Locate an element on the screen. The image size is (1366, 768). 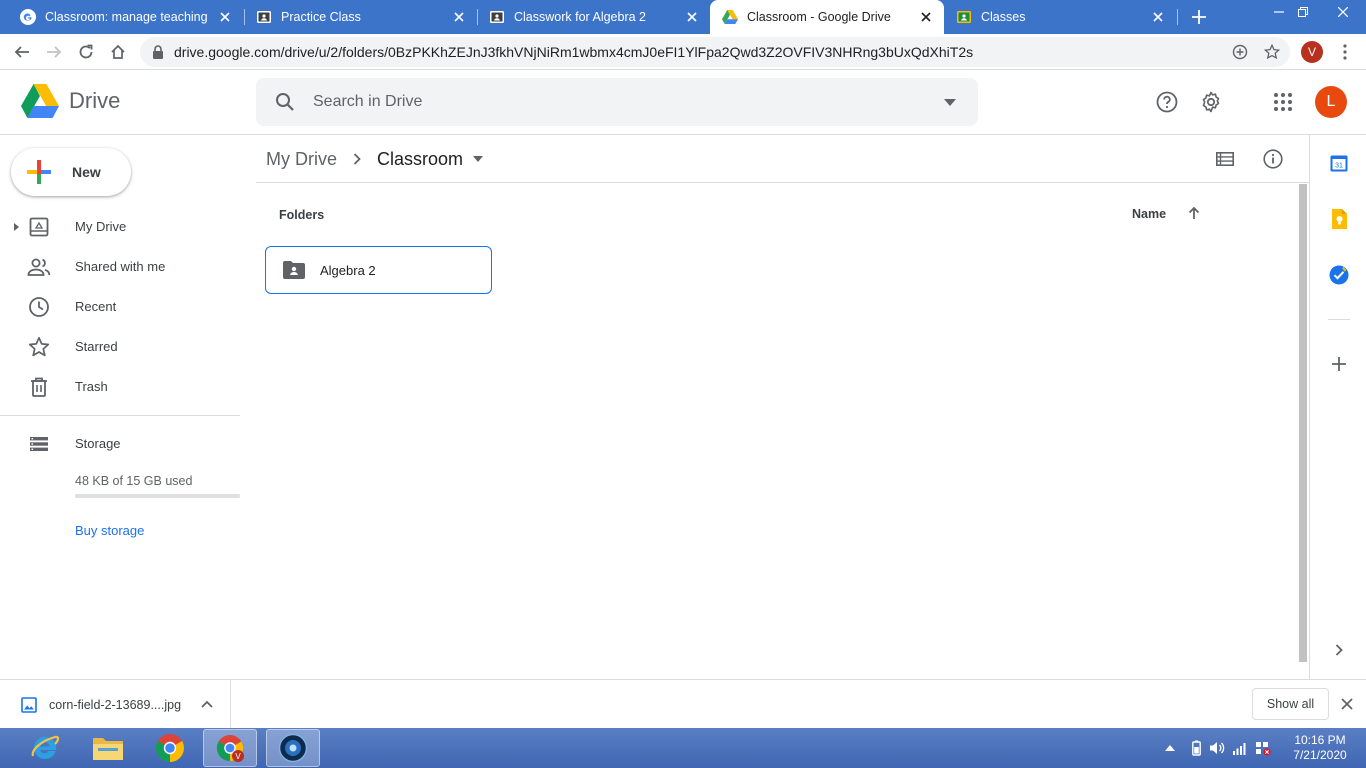
svg-text: V is located at coordinates (238, 756).